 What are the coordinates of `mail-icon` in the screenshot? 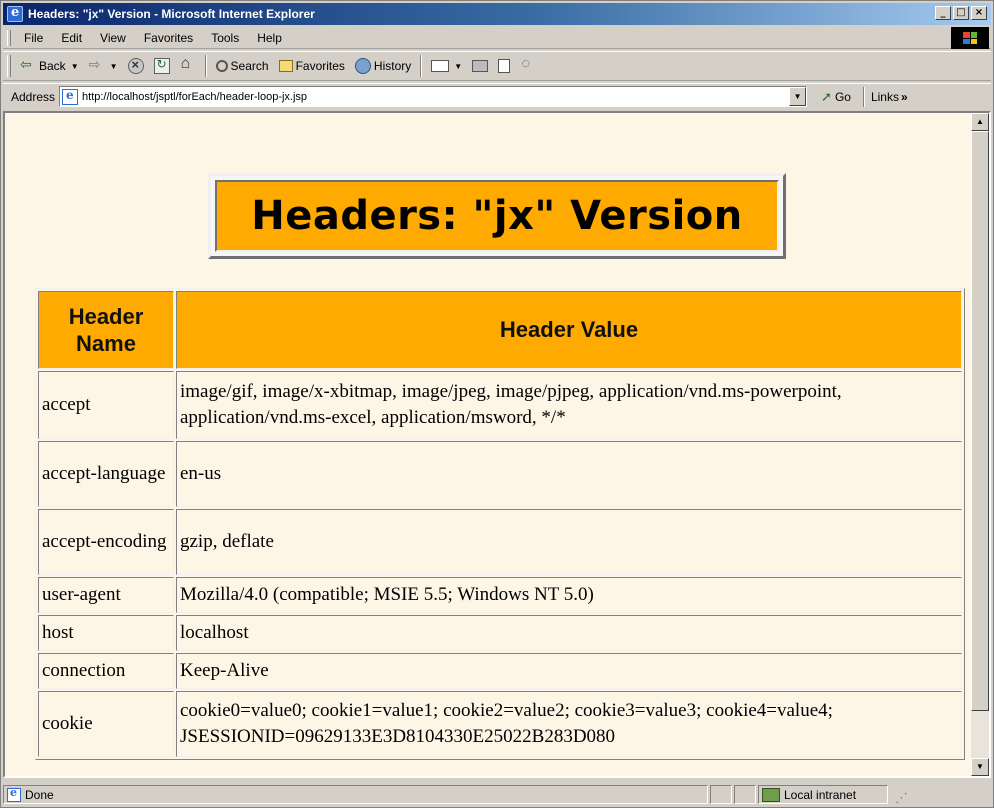 It's located at (440, 66).